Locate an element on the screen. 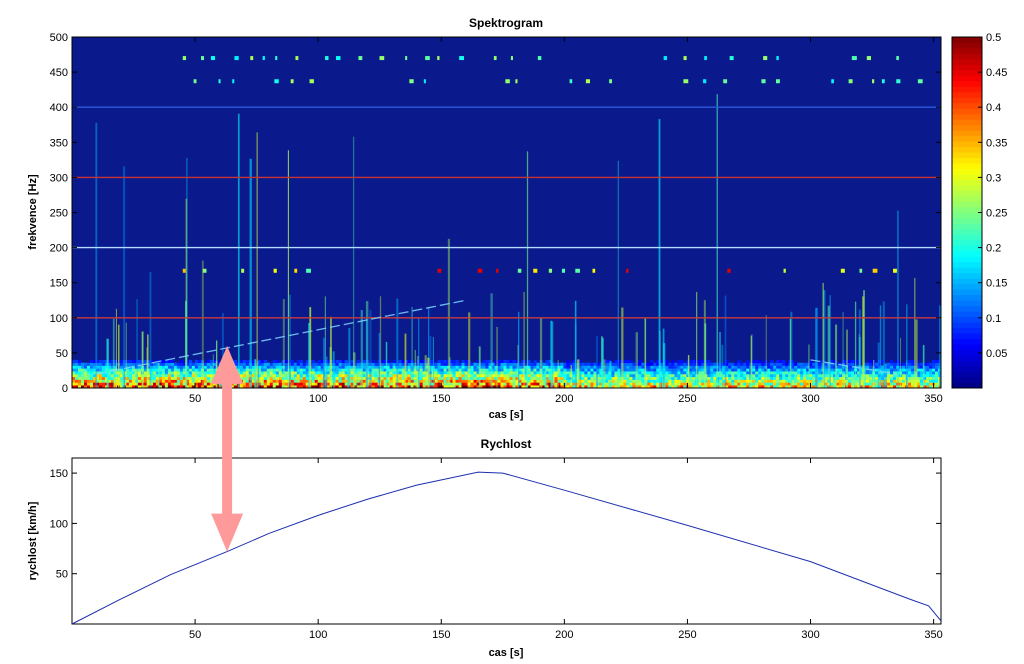  speed-y-tick-label: 100 is located at coordinates (59, 524).